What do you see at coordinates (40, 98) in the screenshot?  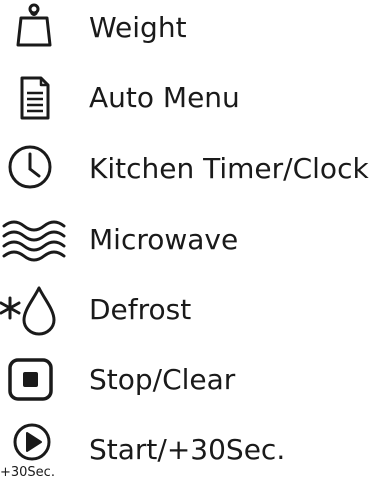 I see `document-icon` at bounding box center [40, 98].